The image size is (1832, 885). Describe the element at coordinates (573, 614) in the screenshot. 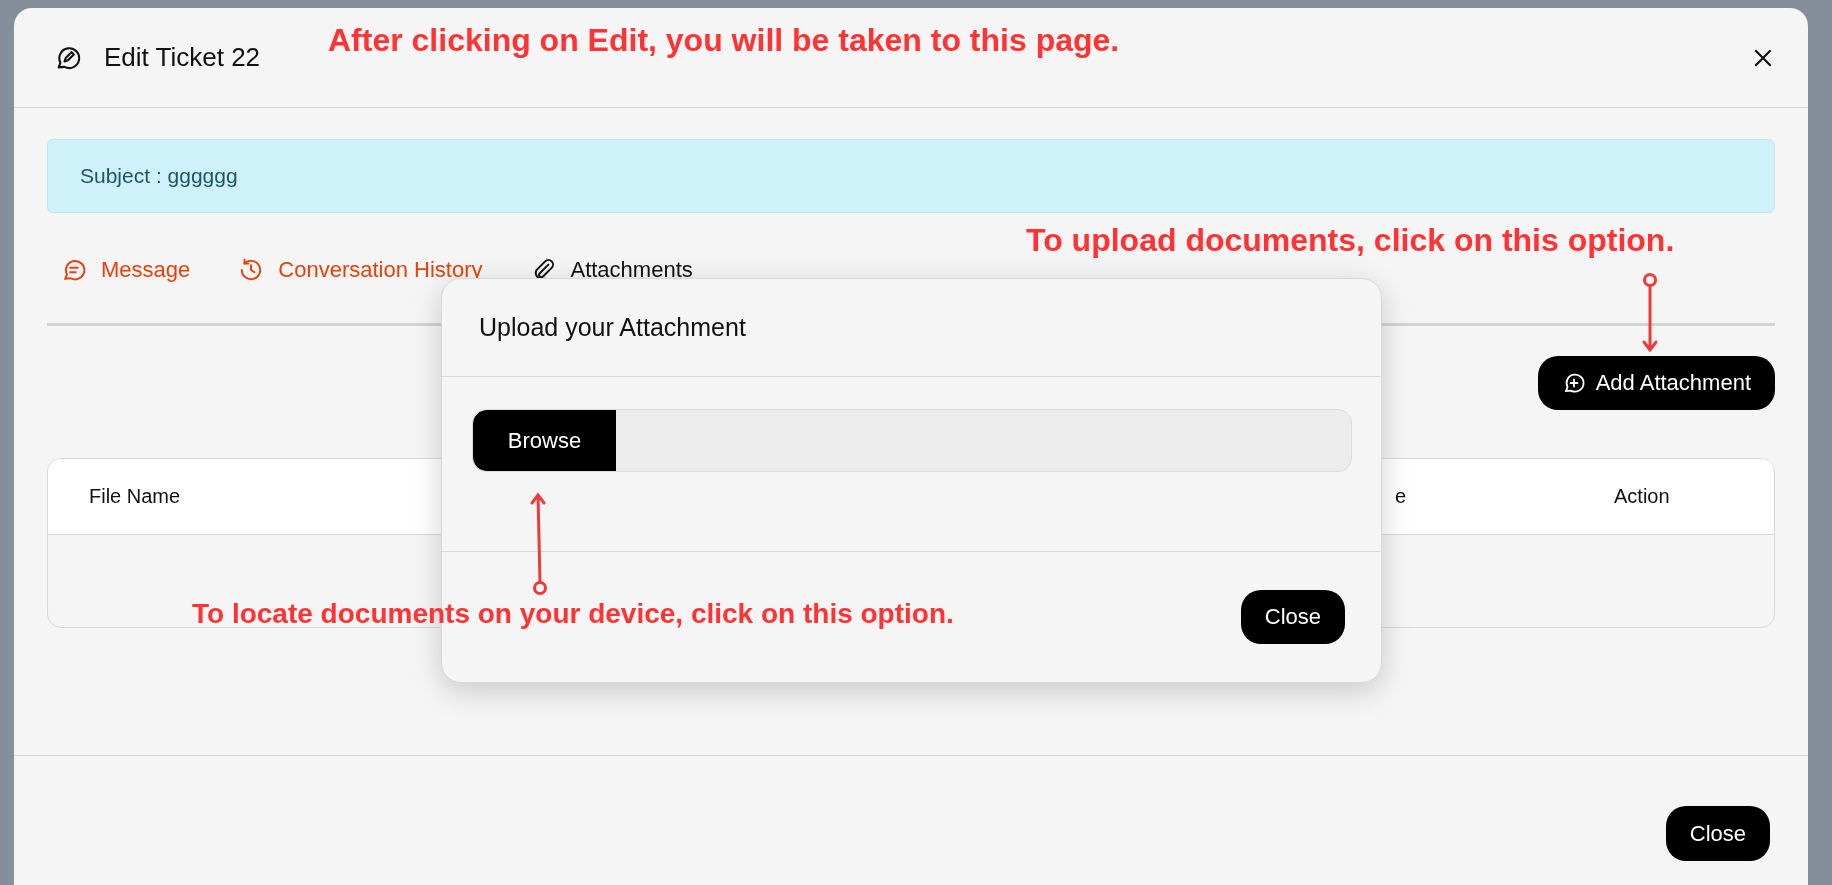

I see `annotation-text: To locate documents on your device, click on this option.` at that location.